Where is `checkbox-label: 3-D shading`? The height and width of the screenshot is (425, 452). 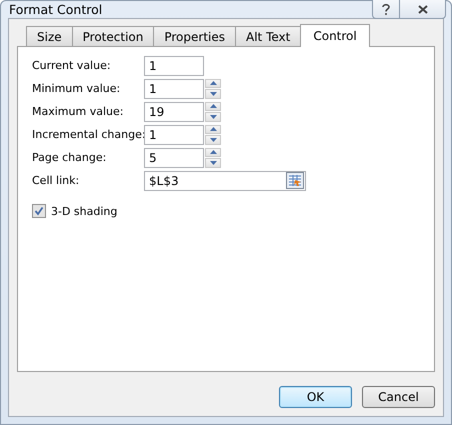 checkbox-label: 3-D shading is located at coordinates (84, 211).